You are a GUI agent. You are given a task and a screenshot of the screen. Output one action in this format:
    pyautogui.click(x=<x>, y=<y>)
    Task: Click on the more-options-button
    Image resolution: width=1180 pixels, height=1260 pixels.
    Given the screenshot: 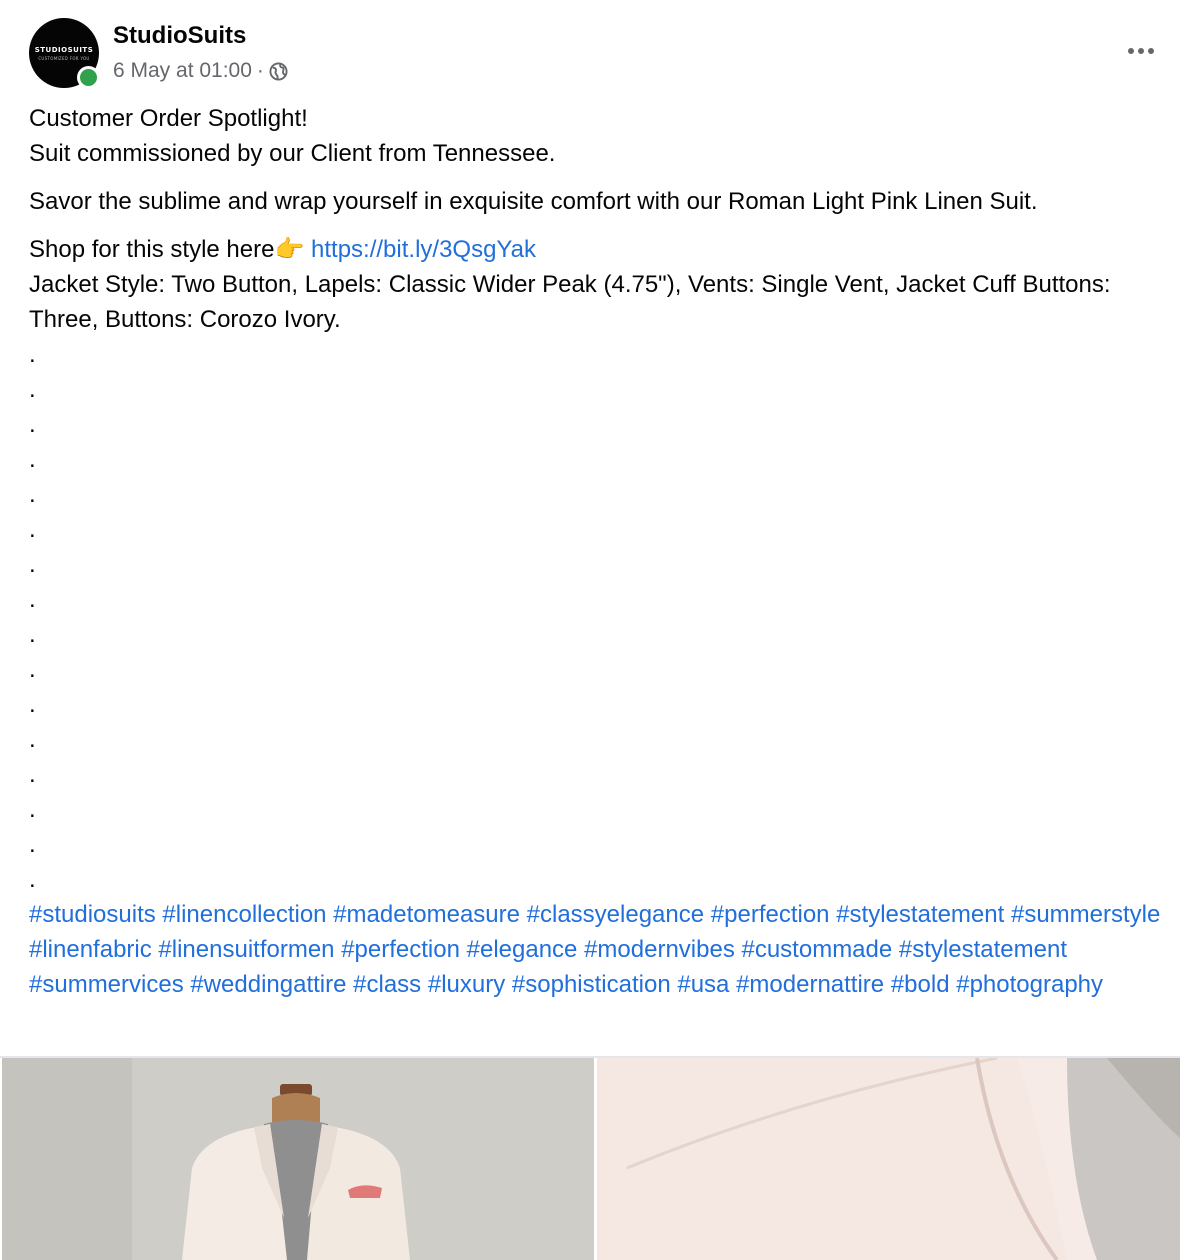 What is the action you would take?
    pyautogui.click(x=1141, y=51)
    